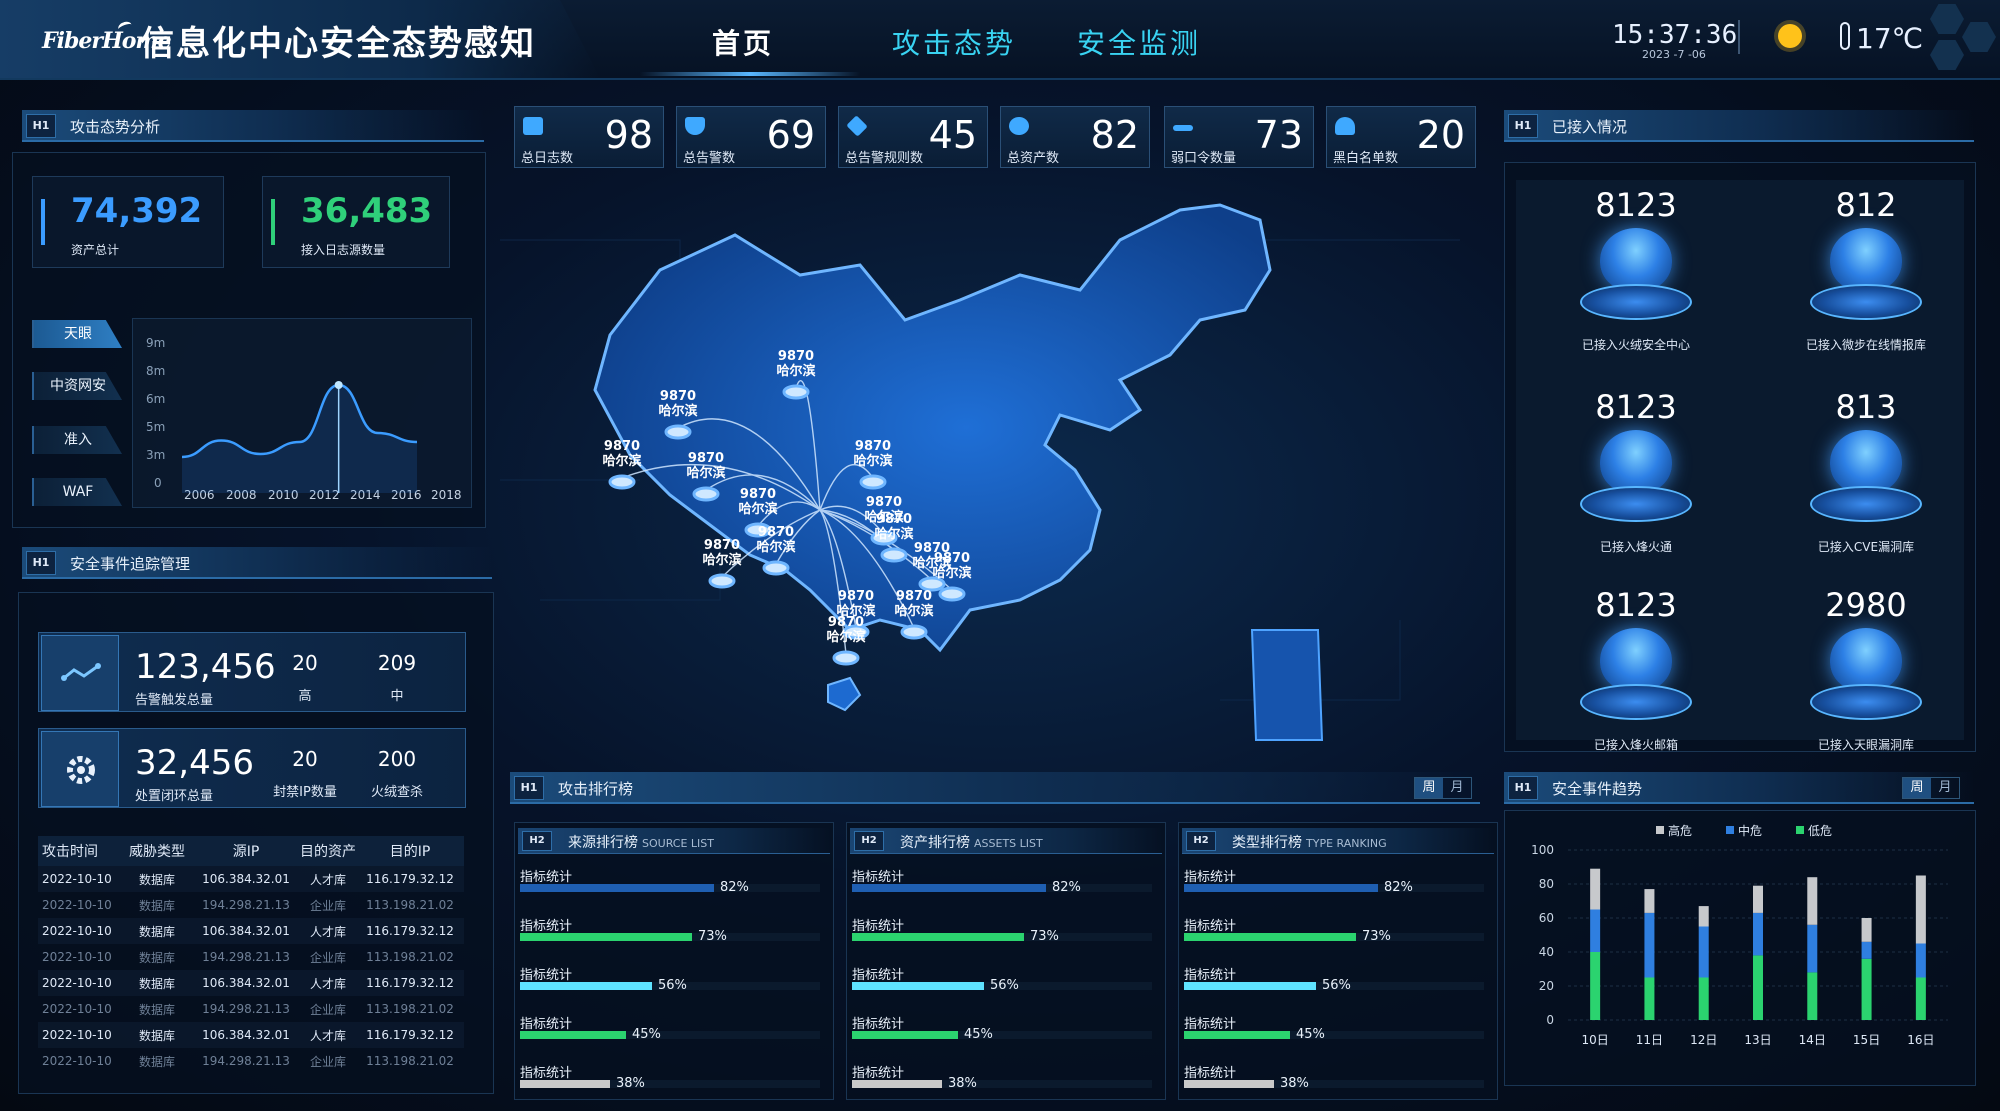 The height and width of the screenshot is (1111, 2000). I want to click on table-cell: 113.198.21.02, so click(410, 1009).